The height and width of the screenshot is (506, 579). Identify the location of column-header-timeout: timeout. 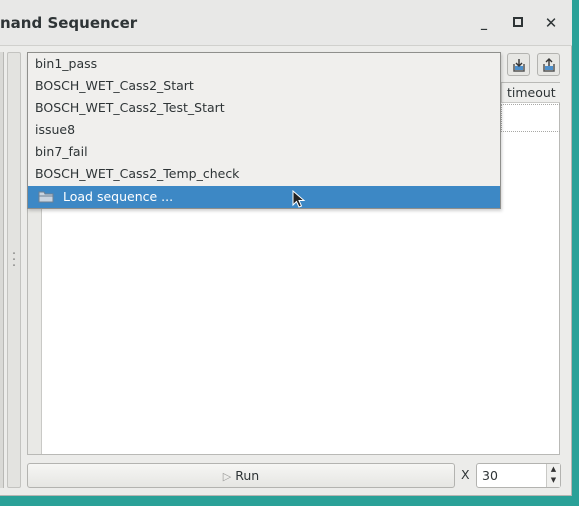
(530, 93).